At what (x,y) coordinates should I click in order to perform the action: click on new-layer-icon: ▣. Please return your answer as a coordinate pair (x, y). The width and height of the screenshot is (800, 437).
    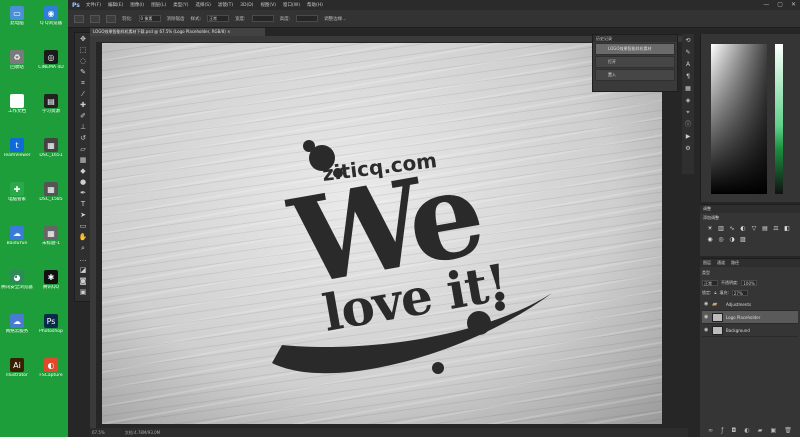
    Looking at the image, I should click on (773, 431).